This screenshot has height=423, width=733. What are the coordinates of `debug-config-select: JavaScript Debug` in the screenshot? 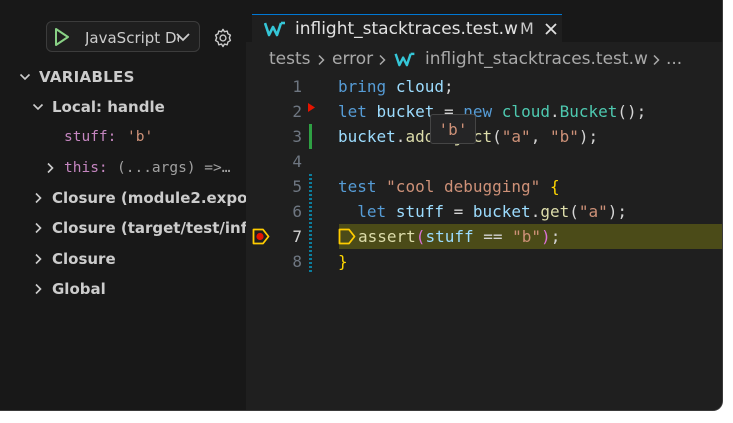 It's located at (123, 36).